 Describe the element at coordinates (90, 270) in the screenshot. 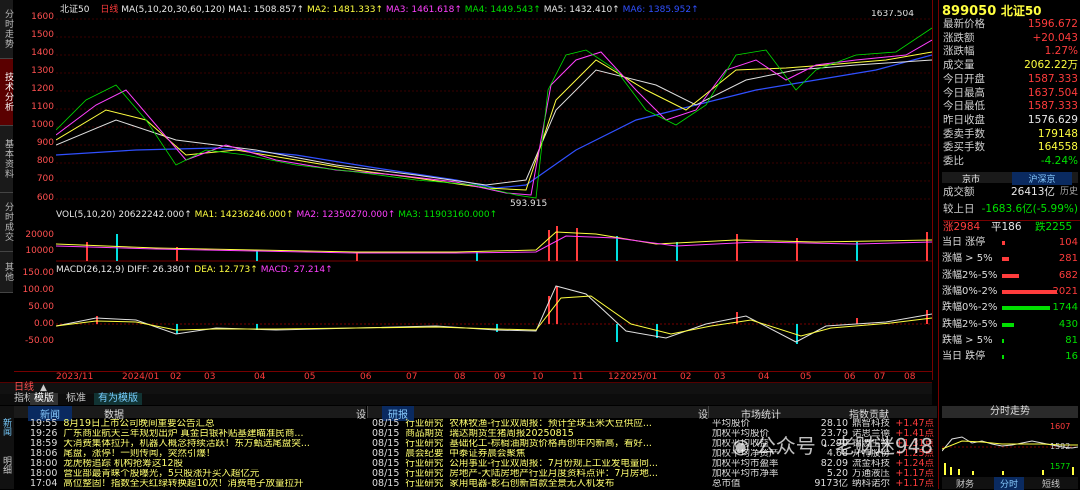

I see `macd-label: MACD(26,12,9)` at that location.